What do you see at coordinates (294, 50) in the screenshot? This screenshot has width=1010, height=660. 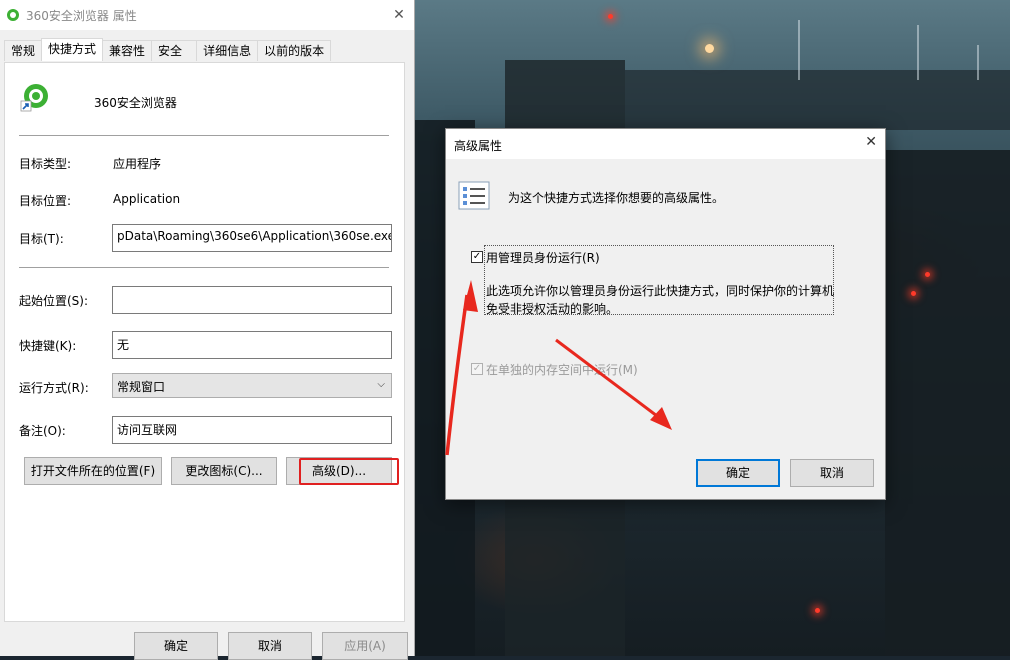 I see `tab-previous-versions: 以前的版本` at bounding box center [294, 50].